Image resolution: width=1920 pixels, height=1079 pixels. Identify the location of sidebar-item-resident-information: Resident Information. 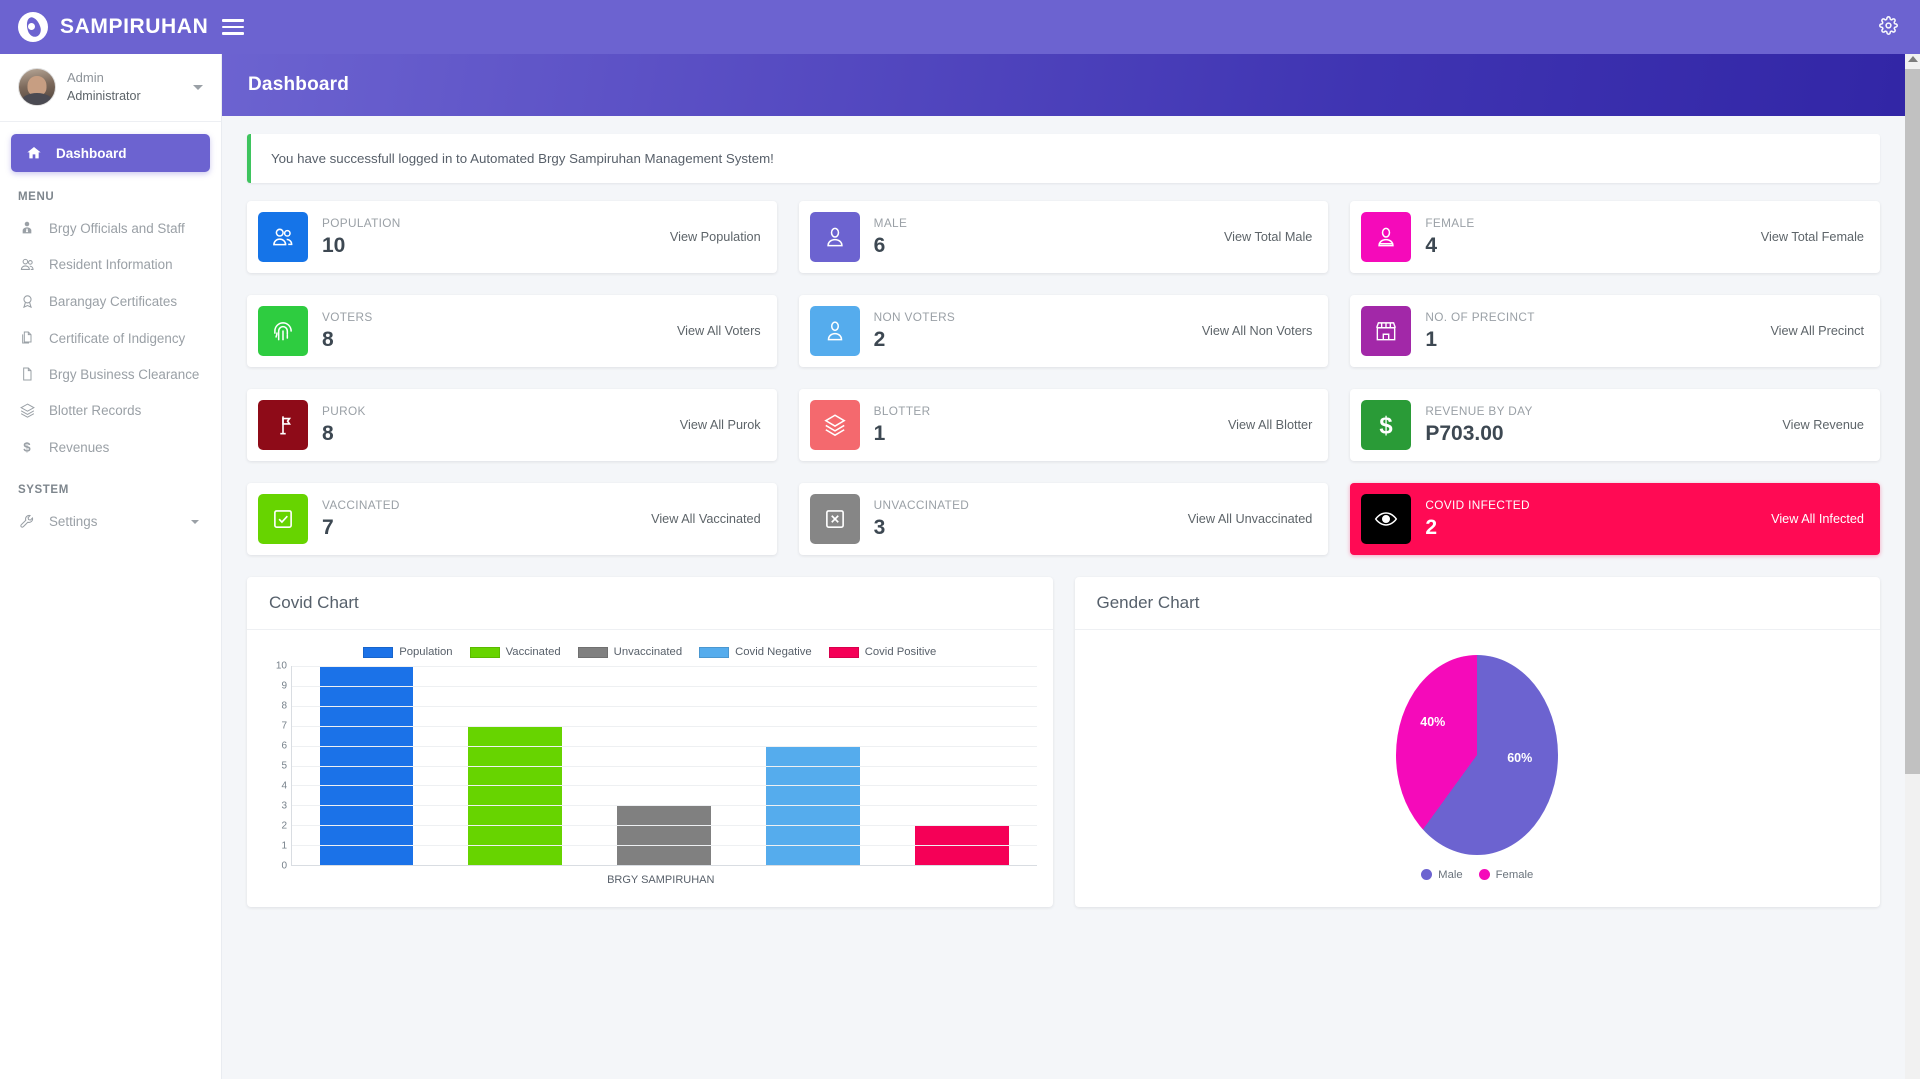
(110, 264).